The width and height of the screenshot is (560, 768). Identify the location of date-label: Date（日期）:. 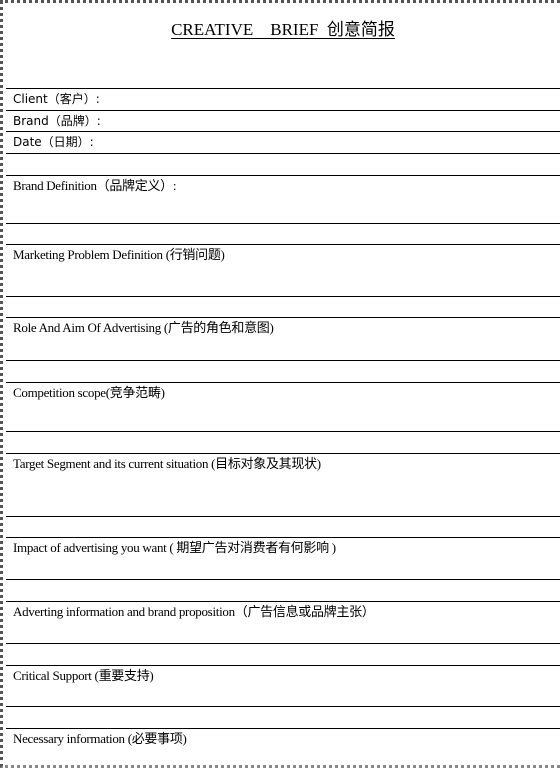
(53, 142).